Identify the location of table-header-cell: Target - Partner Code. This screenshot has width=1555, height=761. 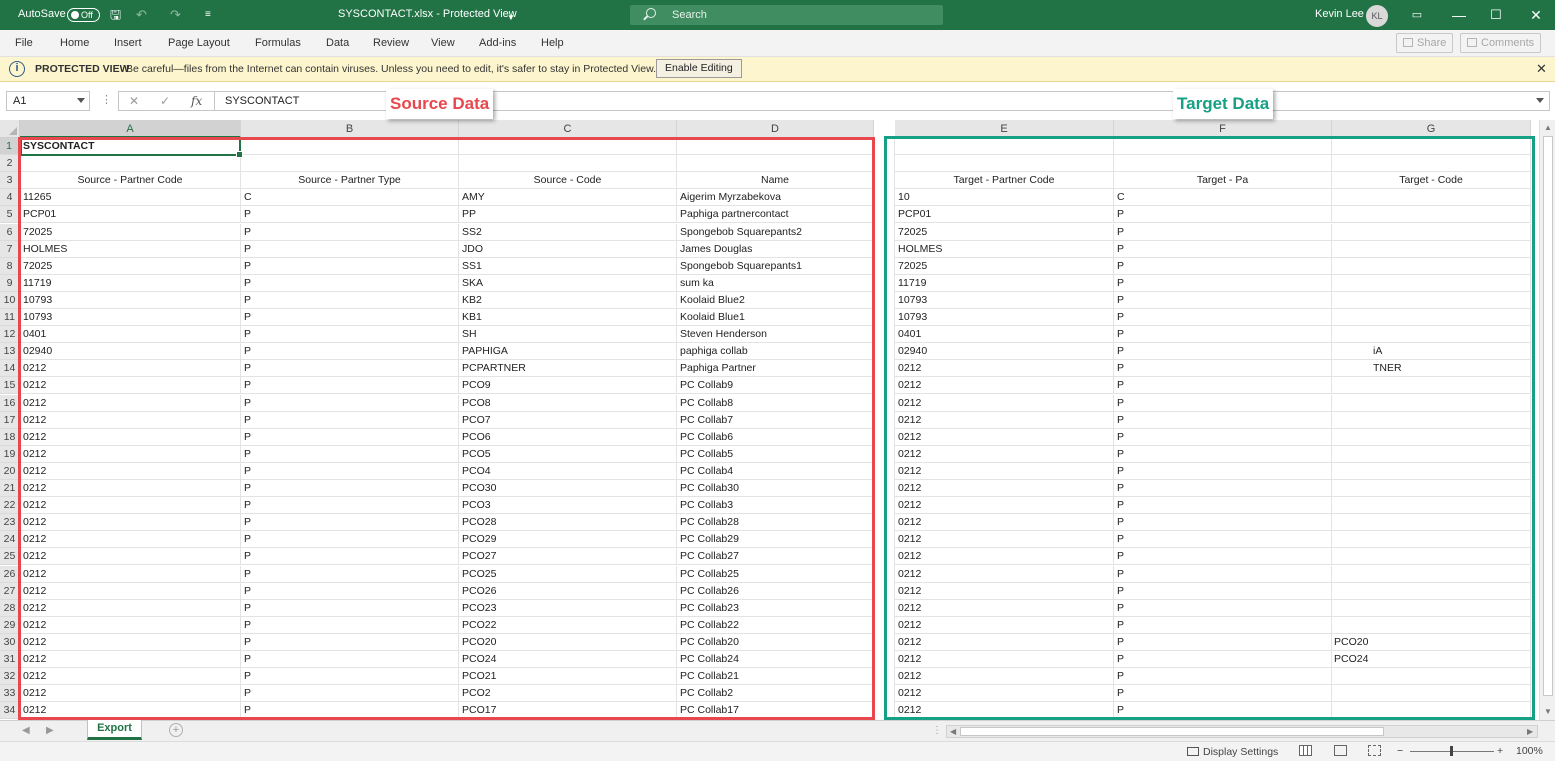
(1004, 181).